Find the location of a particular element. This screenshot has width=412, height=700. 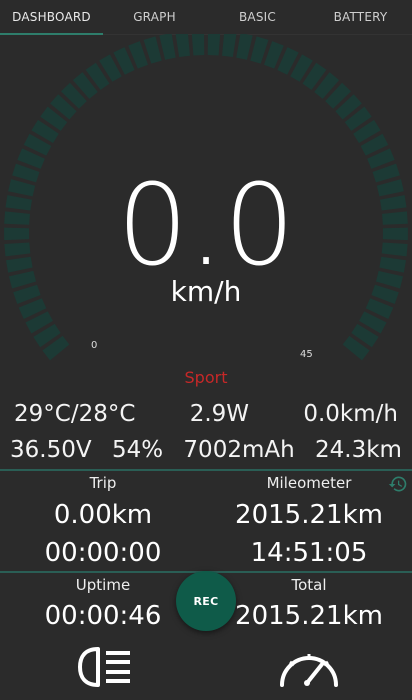

tab-bar: DASHBOARD GRAPH BASIC BATTERY is located at coordinates (206, 17).